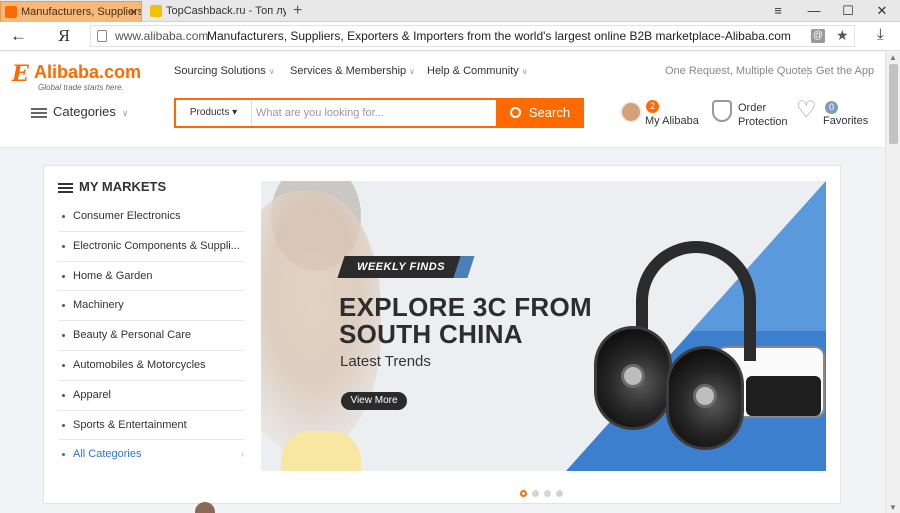 The image size is (900, 513). Describe the element at coordinates (814, 11) in the screenshot. I see `minimize-button: —` at that location.